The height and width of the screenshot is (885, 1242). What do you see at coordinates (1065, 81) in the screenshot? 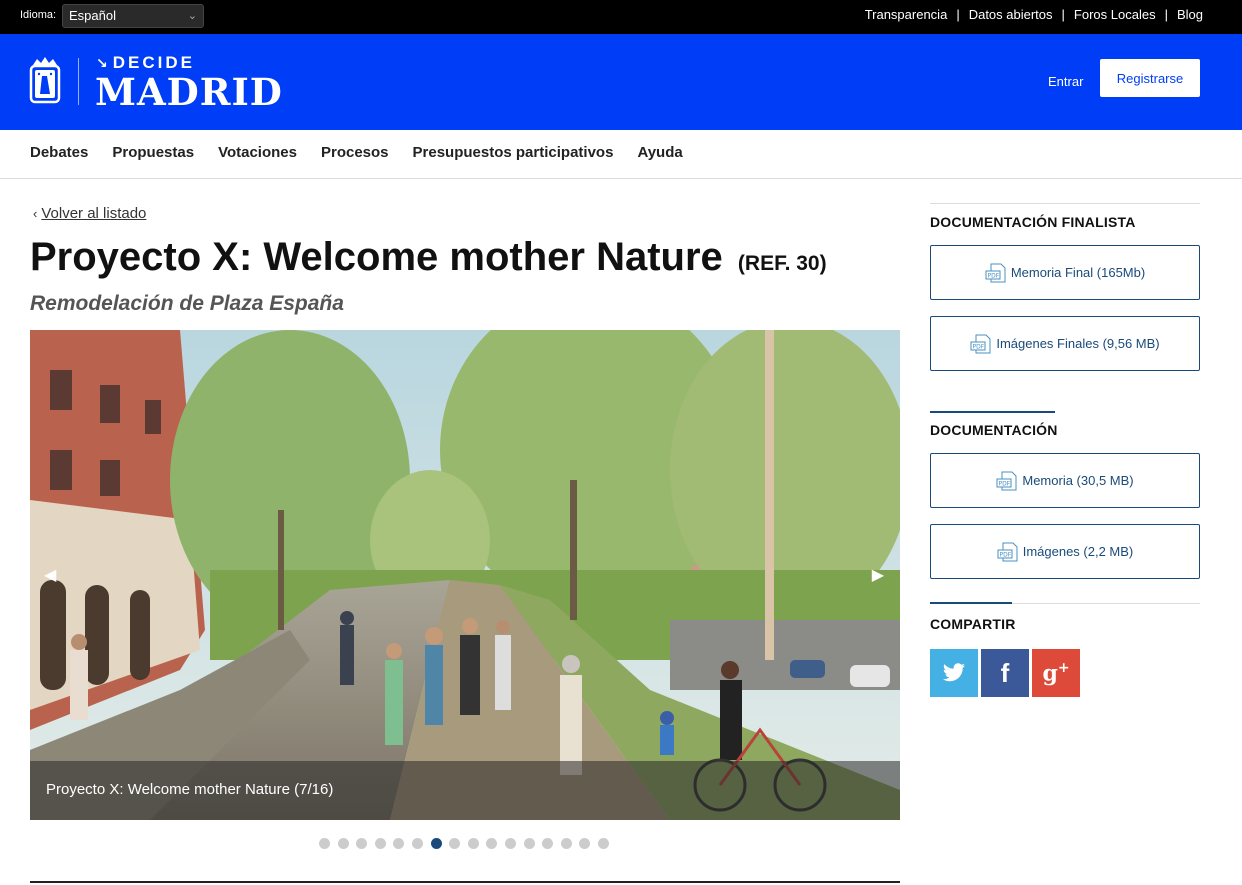
I see `login-link: Entrar` at bounding box center [1065, 81].